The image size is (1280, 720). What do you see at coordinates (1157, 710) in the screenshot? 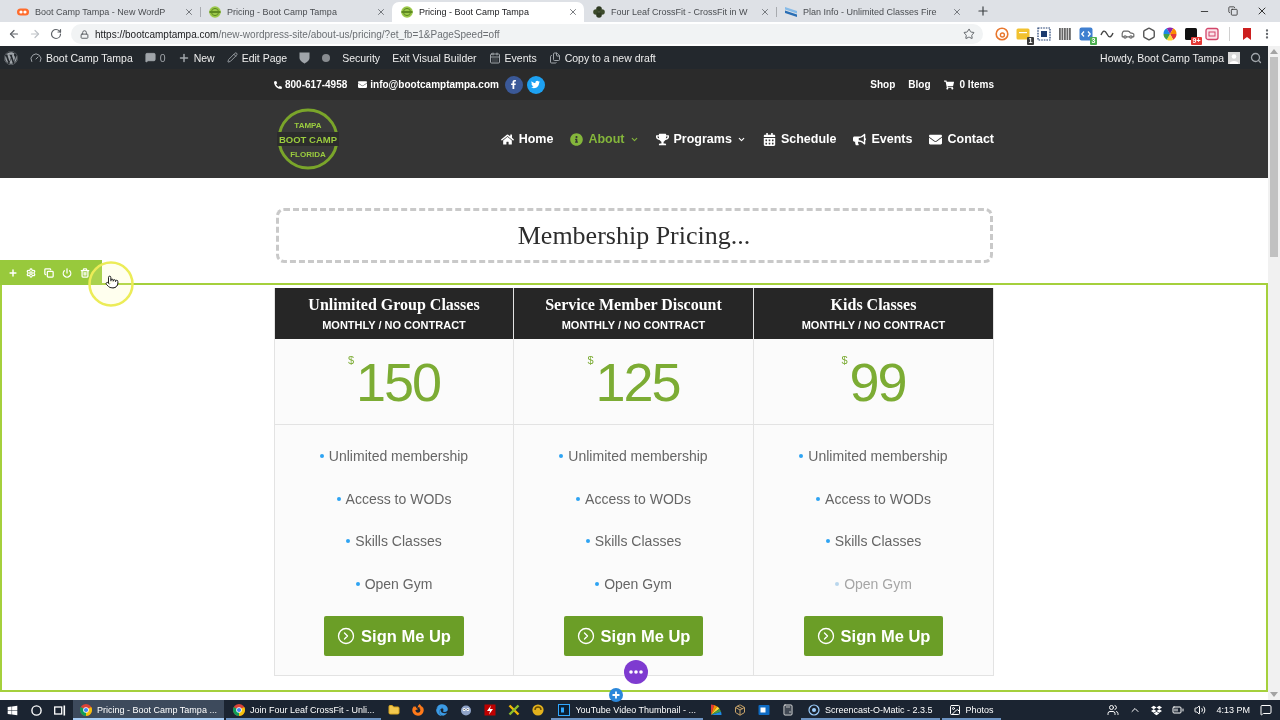
I see `dropbox-icon` at bounding box center [1157, 710].